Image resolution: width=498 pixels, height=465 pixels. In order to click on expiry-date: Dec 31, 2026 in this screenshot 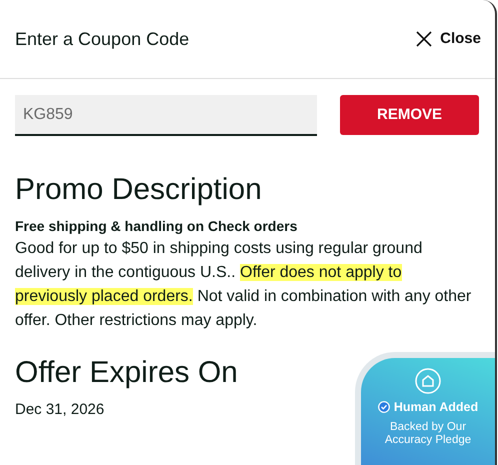, I will do `click(59, 410)`.